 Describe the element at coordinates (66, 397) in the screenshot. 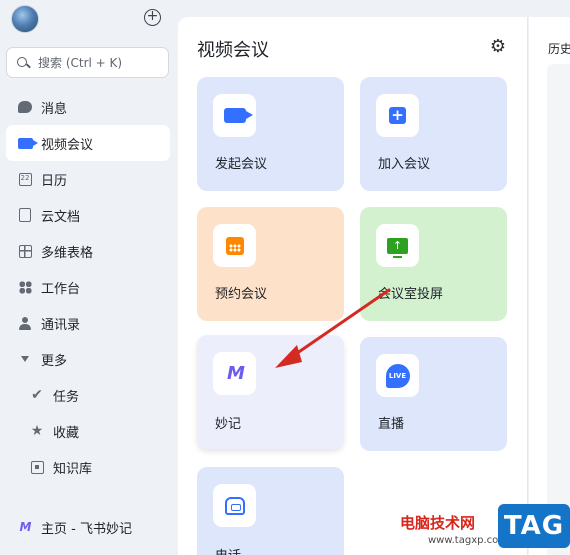

I see `sidebar-item-label: 任务` at that location.